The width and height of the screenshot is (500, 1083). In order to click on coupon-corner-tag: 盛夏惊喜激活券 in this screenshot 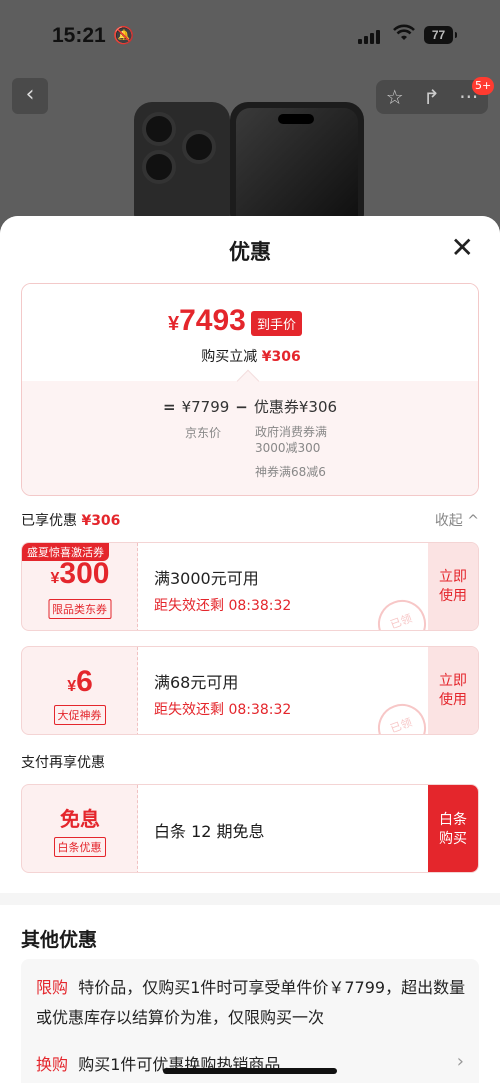, I will do `click(65, 552)`.